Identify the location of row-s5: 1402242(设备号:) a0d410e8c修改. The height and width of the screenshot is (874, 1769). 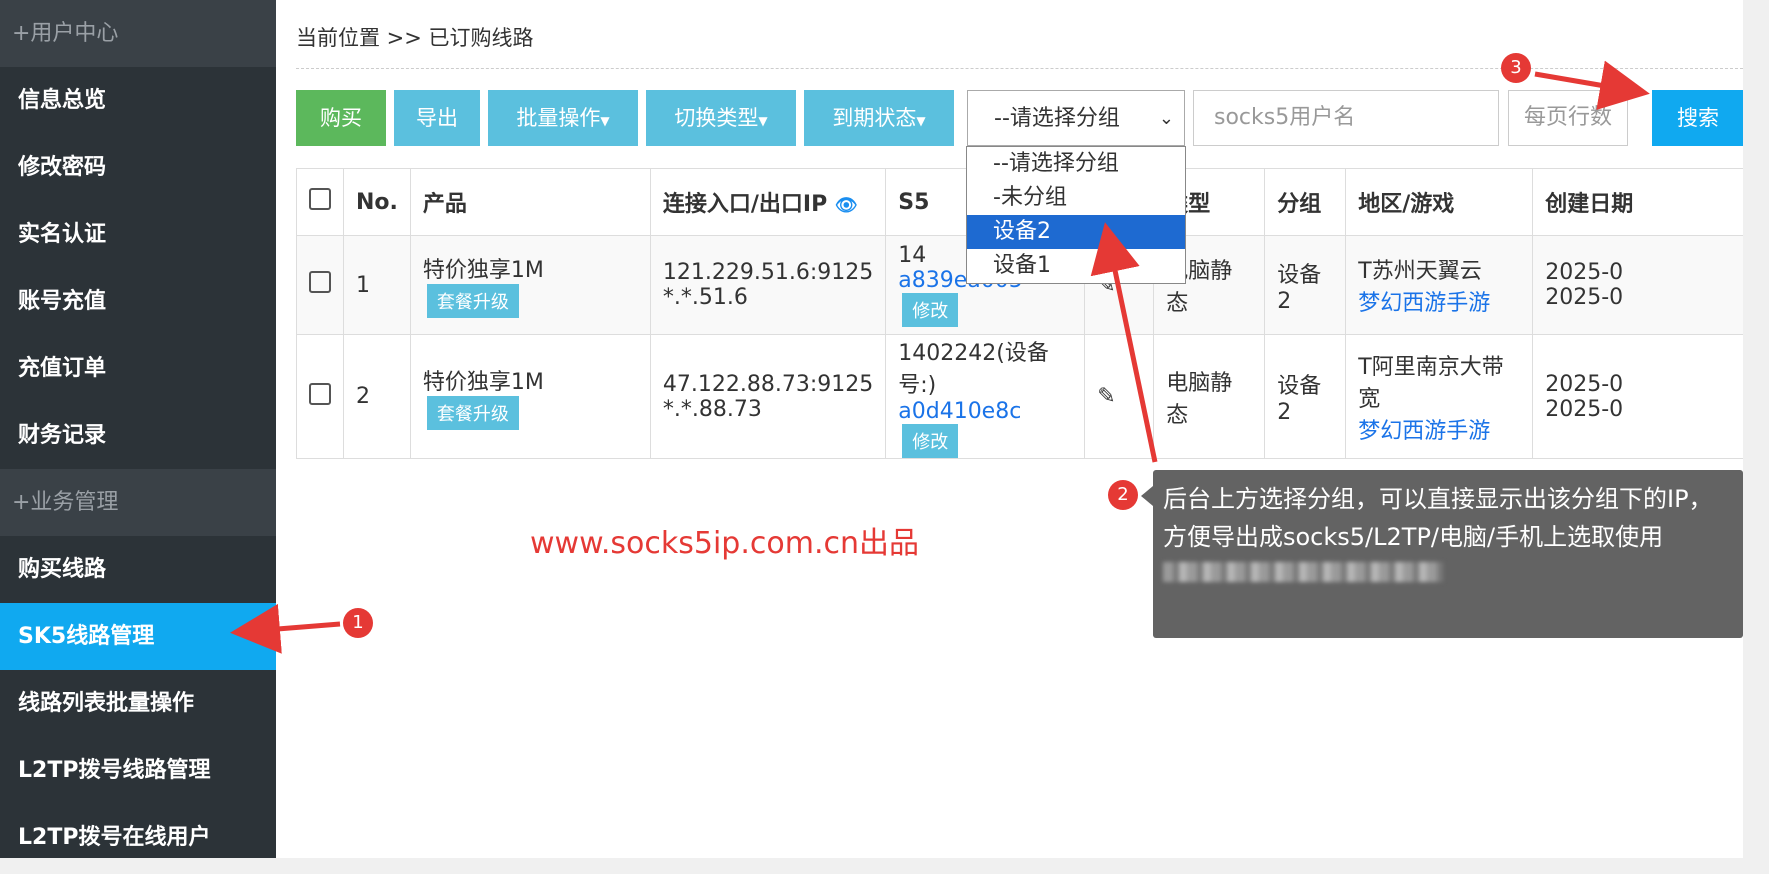
(985, 396).